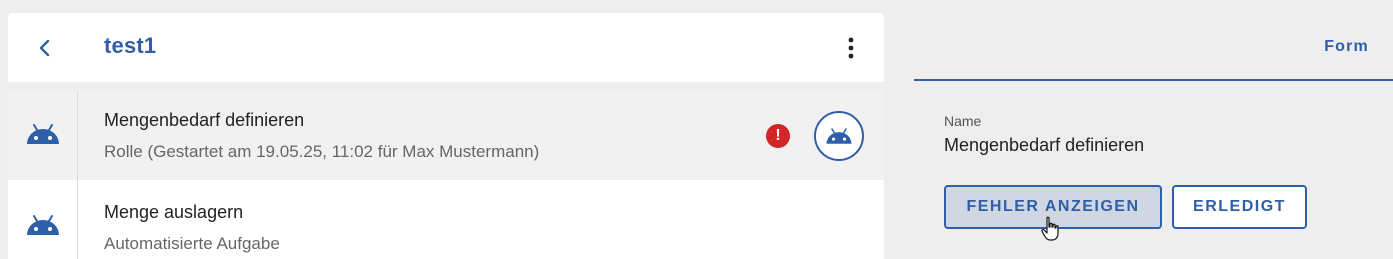 The width and height of the screenshot is (1393, 259). I want to click on bot-action-button, so click(839, 136).